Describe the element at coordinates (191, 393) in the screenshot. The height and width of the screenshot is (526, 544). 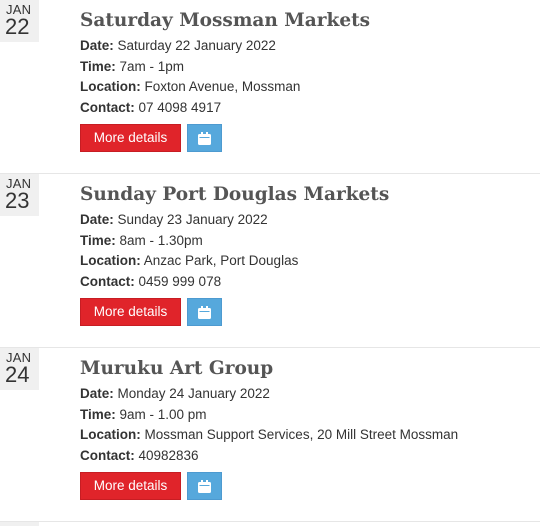
I see `date-value: Monday 24 January 2022` at that location.